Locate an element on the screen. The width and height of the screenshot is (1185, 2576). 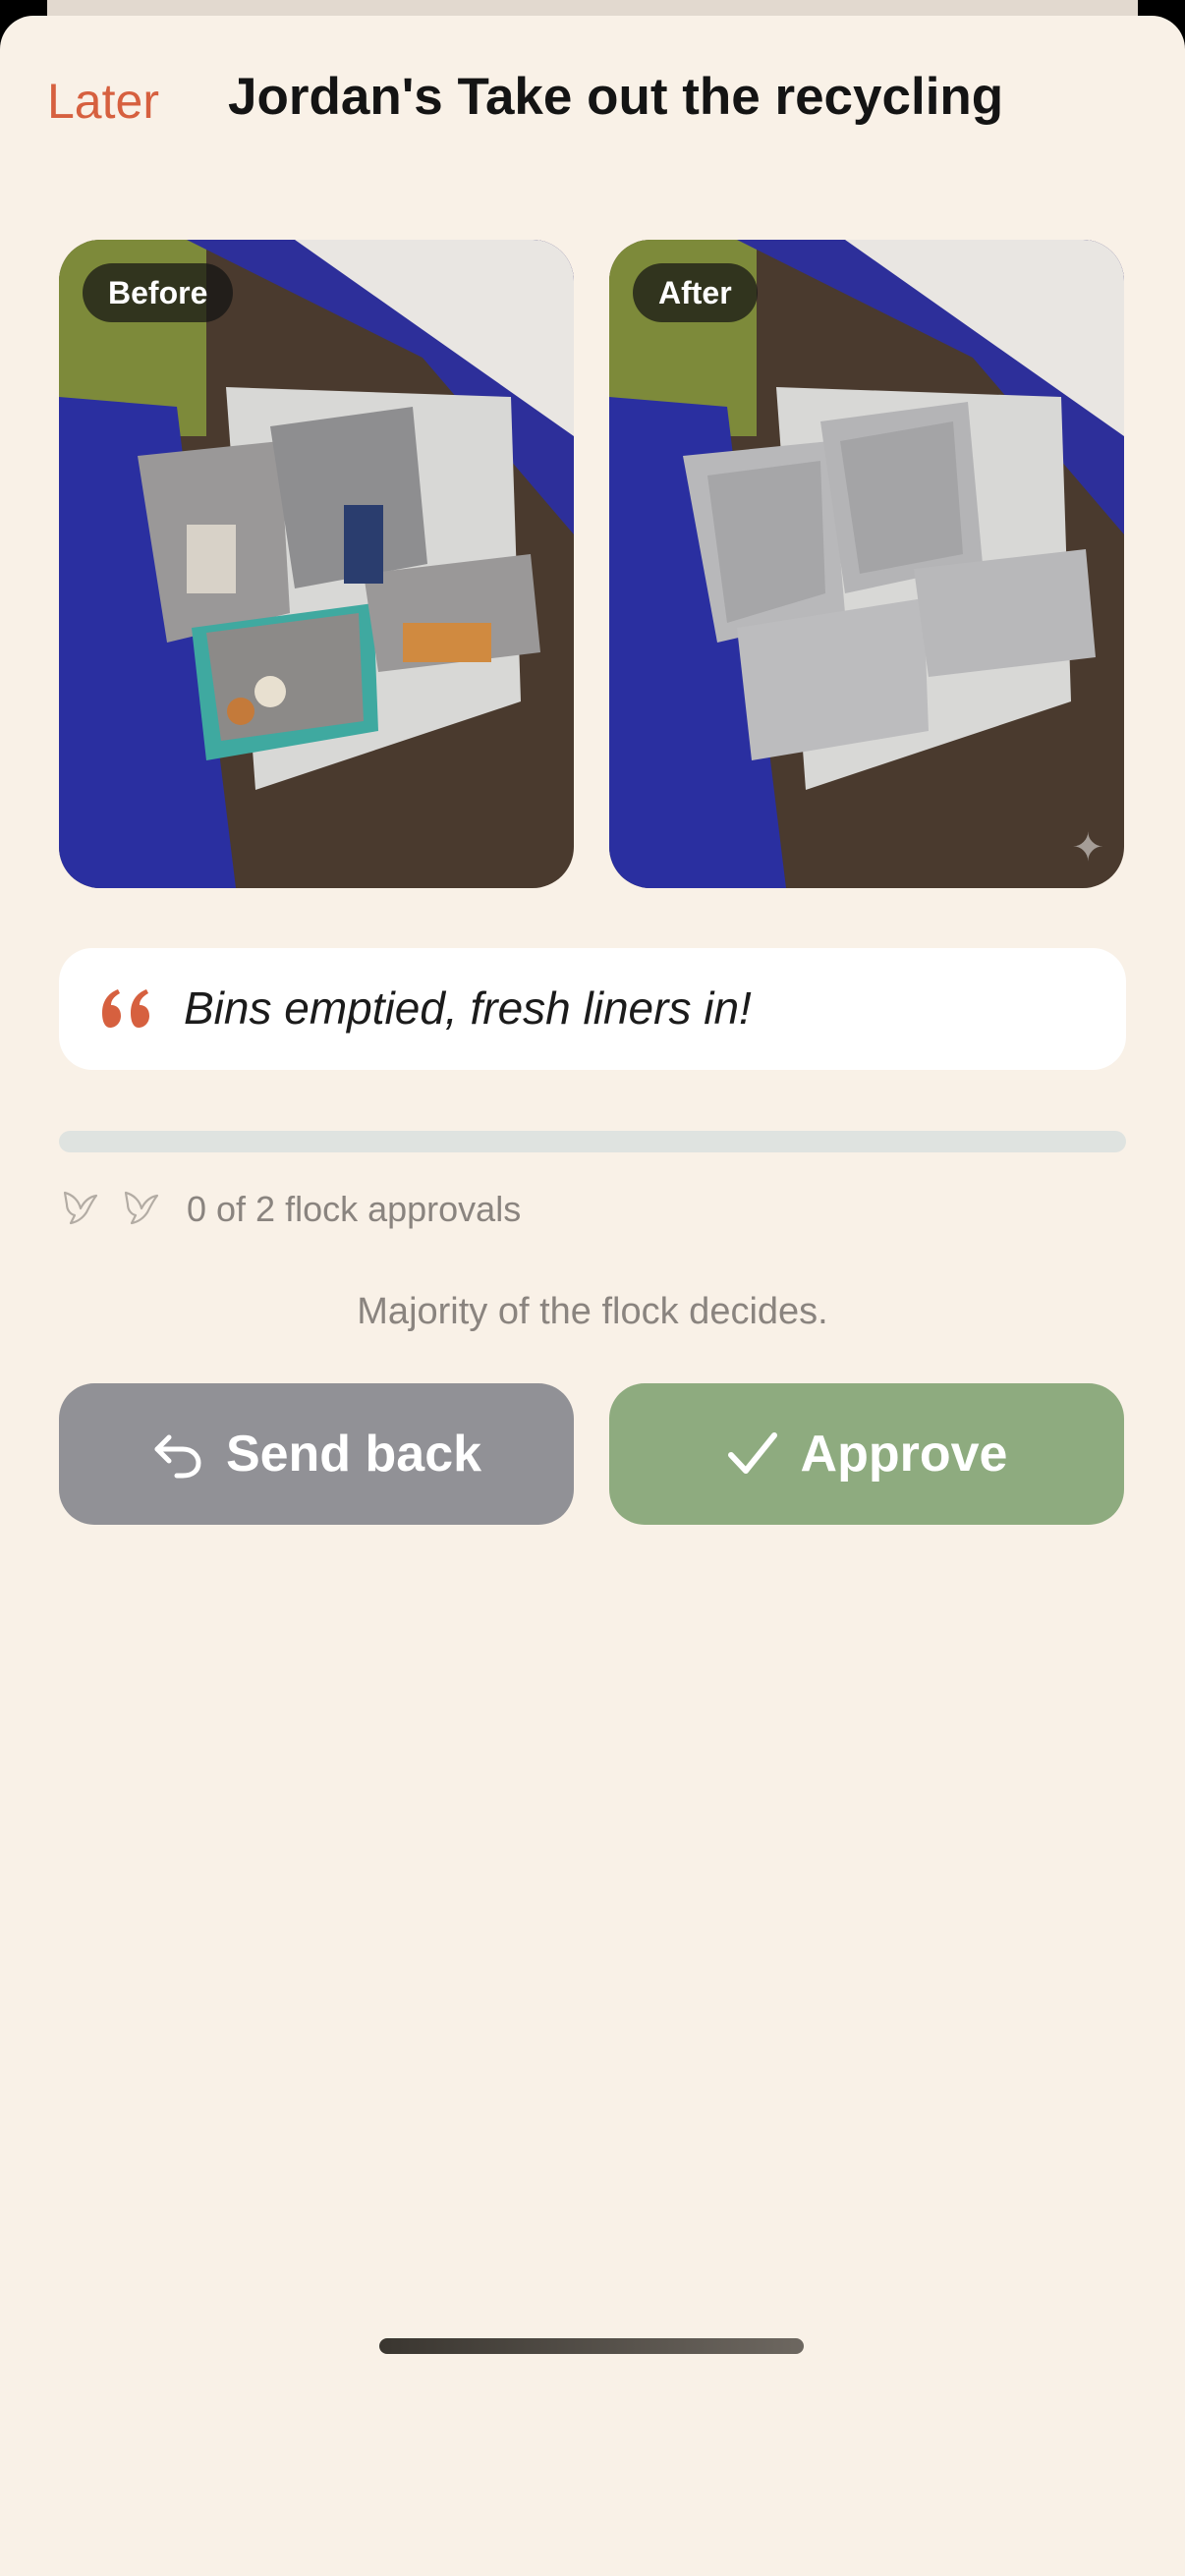
comment-card: Bins emptied, fresh liners in! is located at coordinates (592, 1009).